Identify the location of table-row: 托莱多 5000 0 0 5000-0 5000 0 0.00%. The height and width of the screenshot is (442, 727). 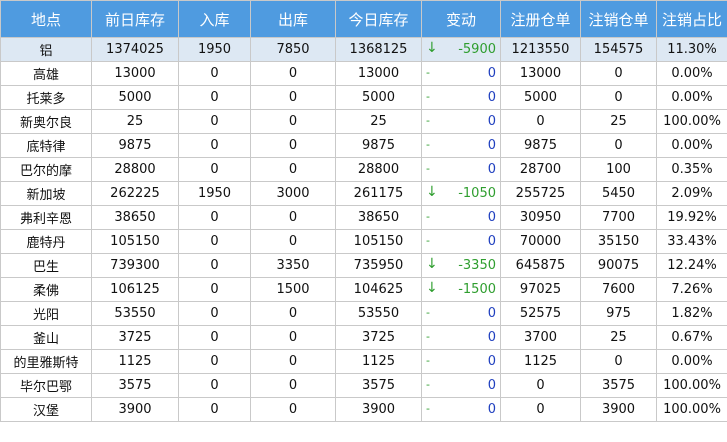
(363, 97).